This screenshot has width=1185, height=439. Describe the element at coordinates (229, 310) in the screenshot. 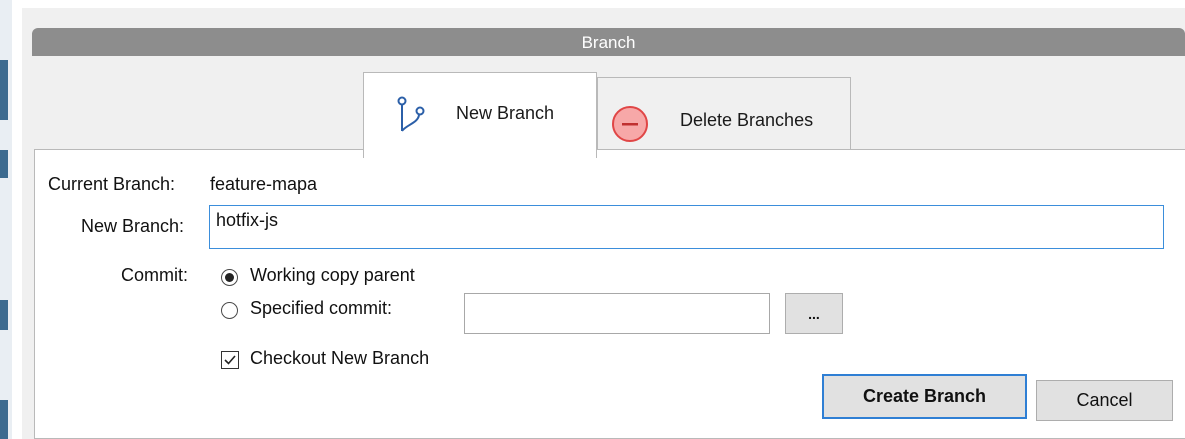

I see `specified-commit-radio` at that location.